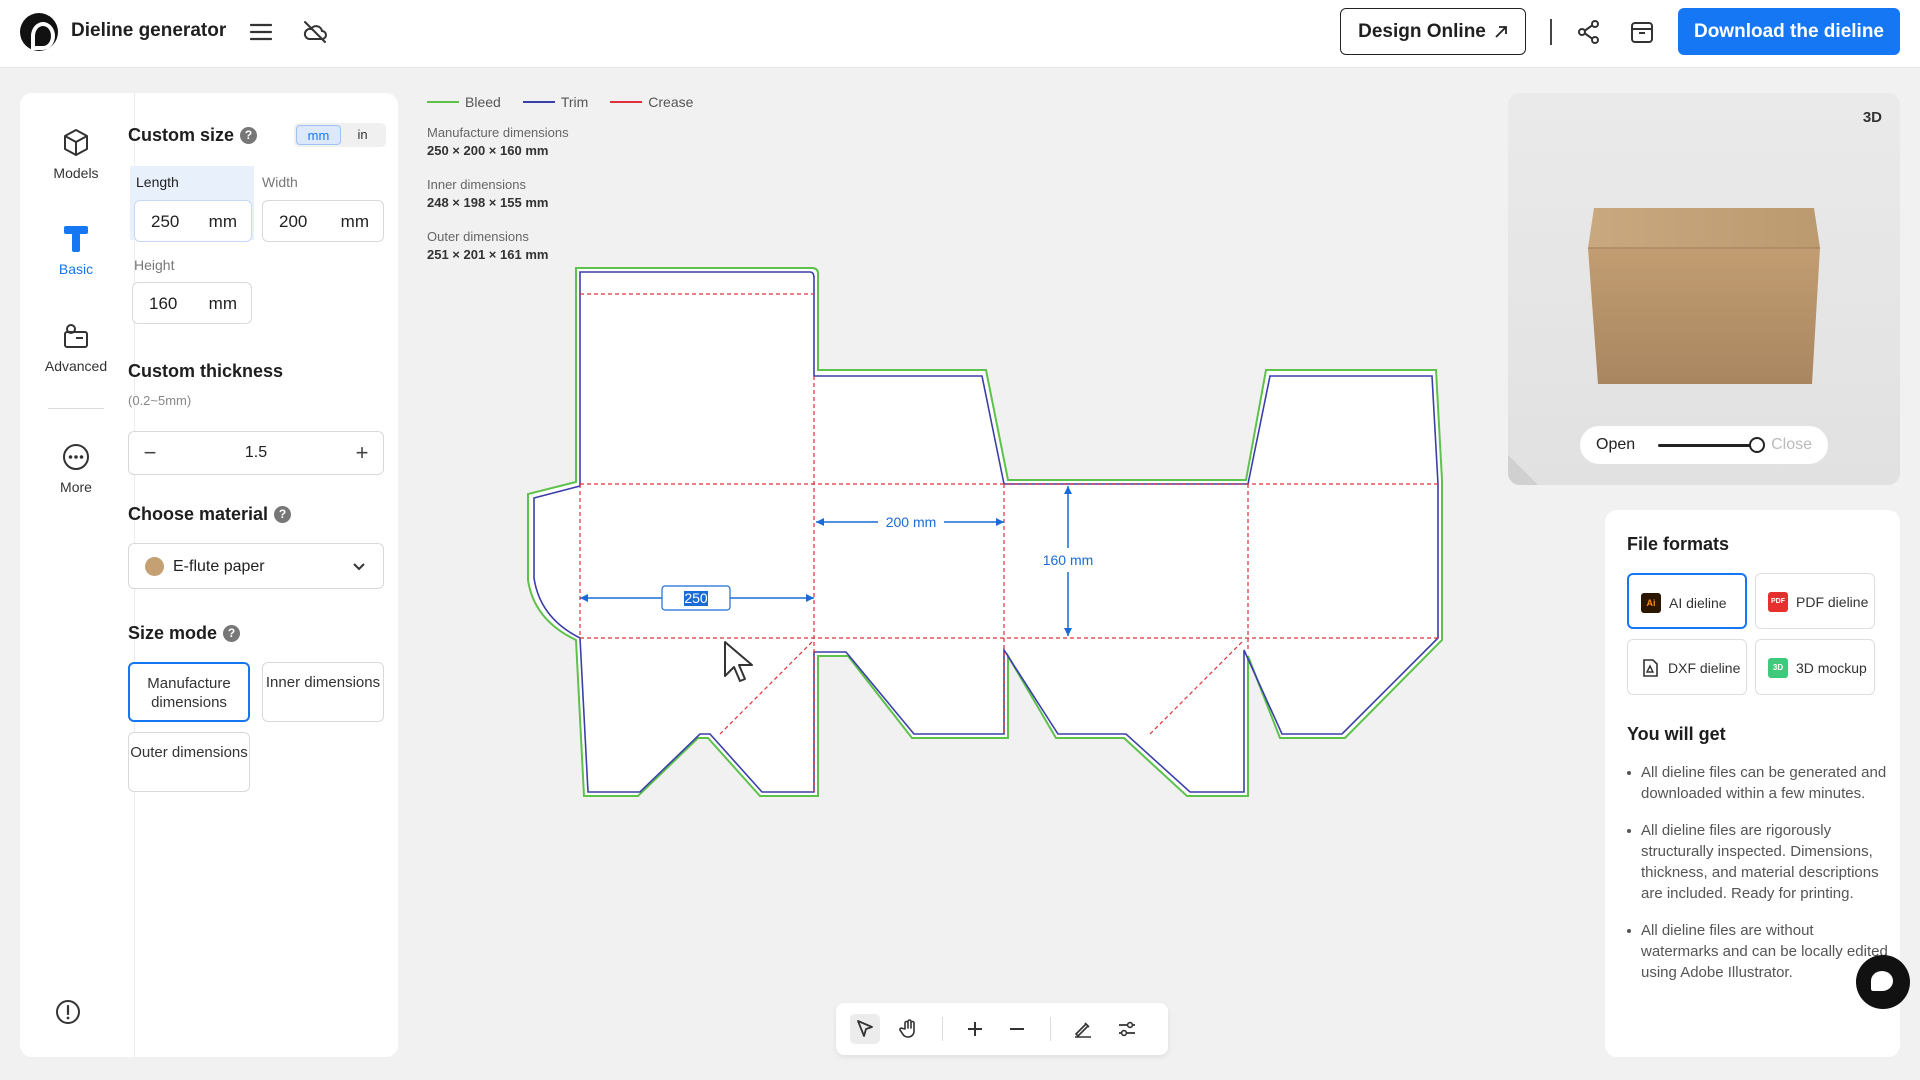  Describe the element at coordinates (911, 522) in the screenshot. I see `width-dim-label: 200 mm` at that location.